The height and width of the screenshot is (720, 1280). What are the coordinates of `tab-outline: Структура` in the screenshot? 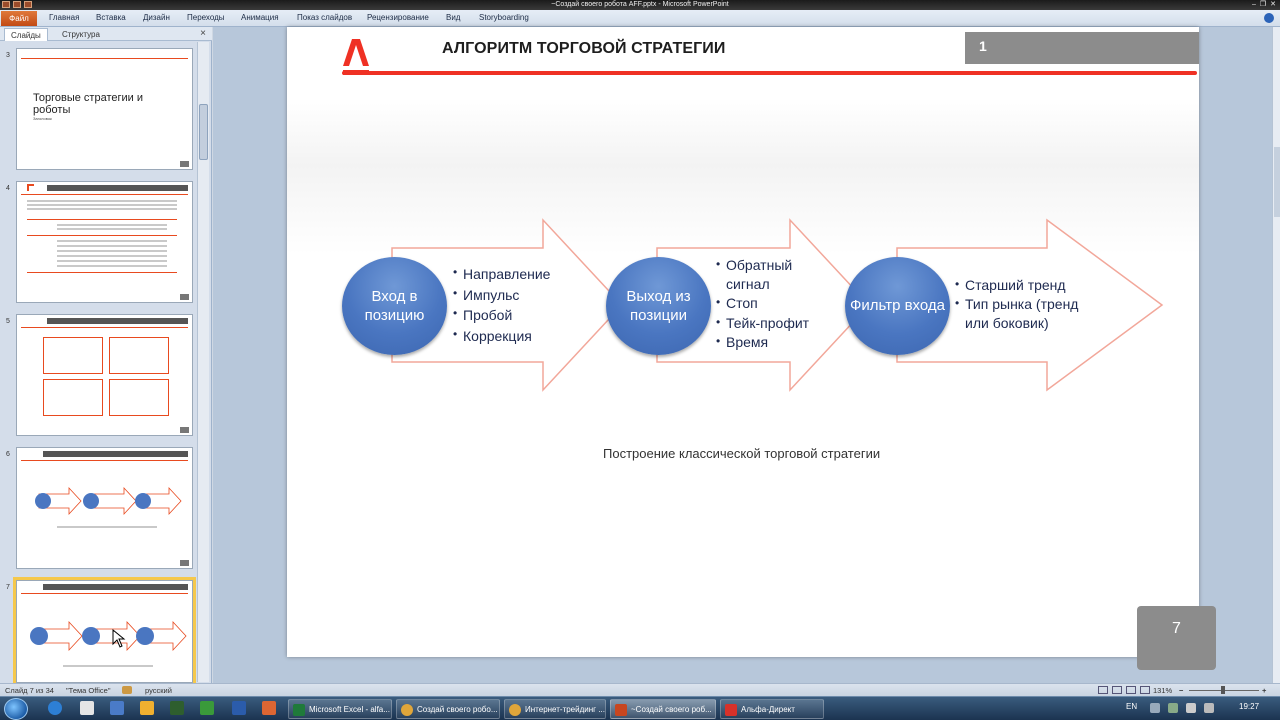 It's located at (81, 34).